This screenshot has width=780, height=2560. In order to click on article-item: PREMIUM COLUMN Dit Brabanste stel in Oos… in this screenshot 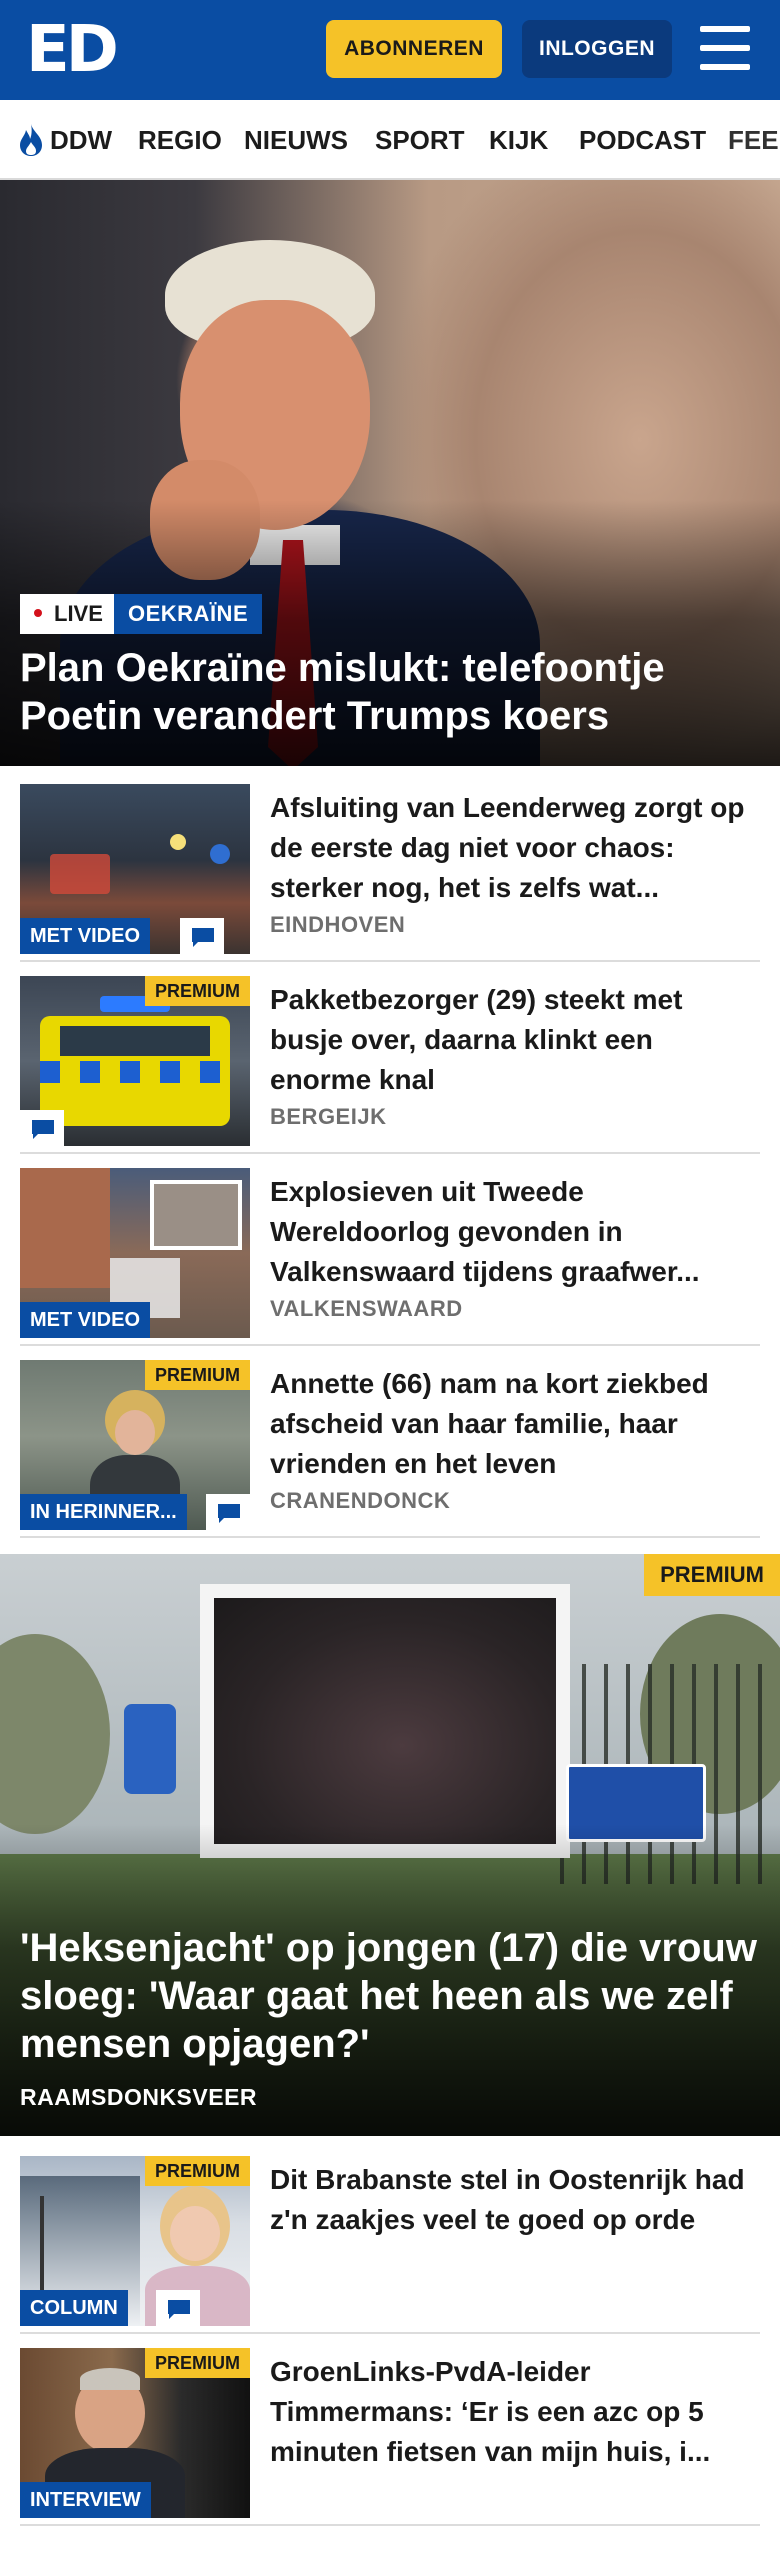, I will do `click(390, 2245)`.